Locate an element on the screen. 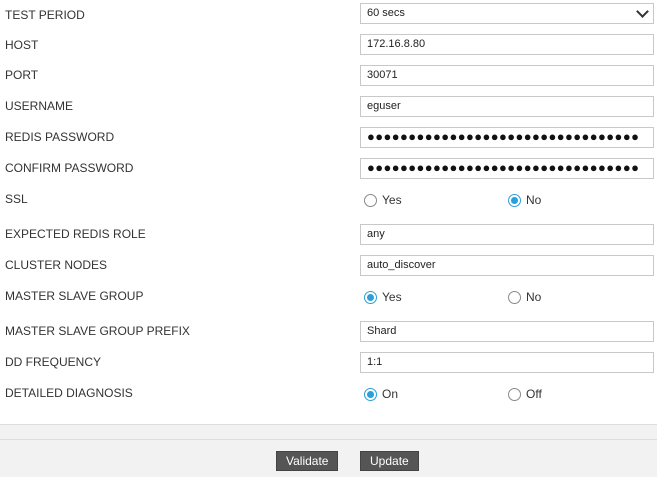  dd-frequency-label: DD FREQUENCY is located at coordinates (53, 362).